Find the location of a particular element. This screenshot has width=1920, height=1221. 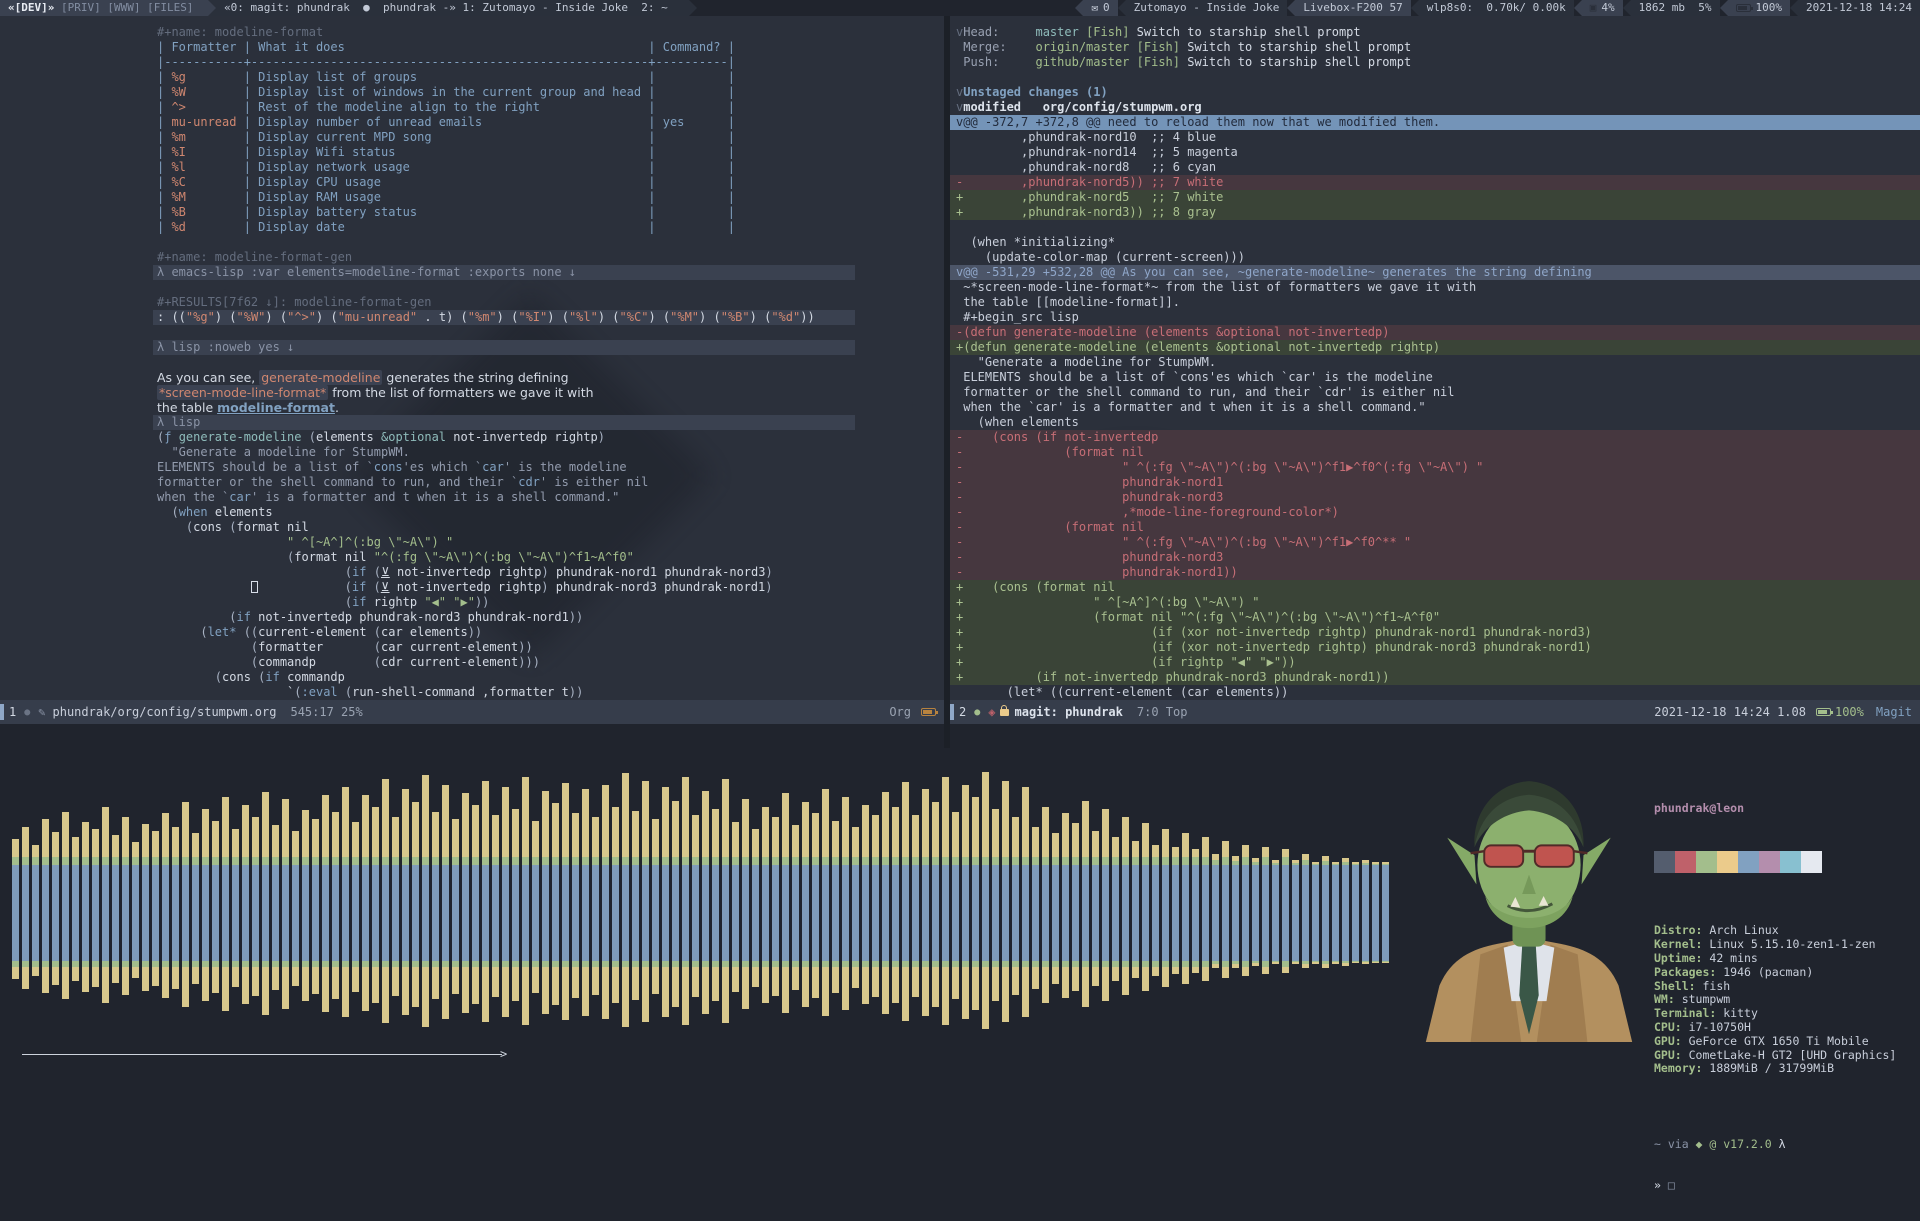

shell-prompt-line: ~ via ◆ @ v17.2.0 λ is located at coordinates (1782, 1144).